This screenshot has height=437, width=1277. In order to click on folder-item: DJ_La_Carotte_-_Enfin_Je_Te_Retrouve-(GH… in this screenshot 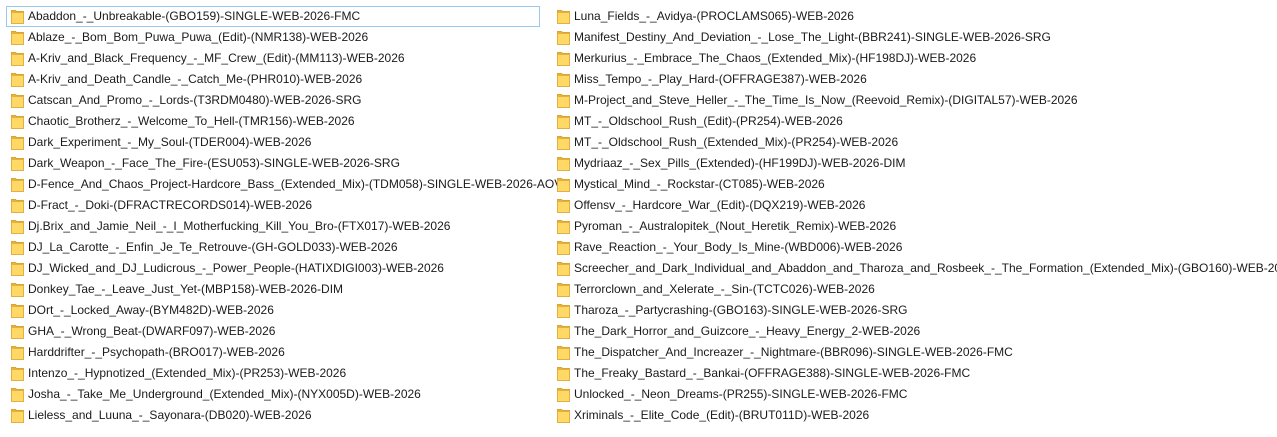, I will do `click(287, 247)`.